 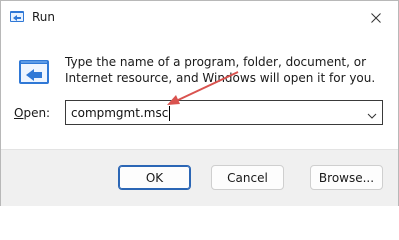 I want to click on close-icon, so click(x=376, y=17).